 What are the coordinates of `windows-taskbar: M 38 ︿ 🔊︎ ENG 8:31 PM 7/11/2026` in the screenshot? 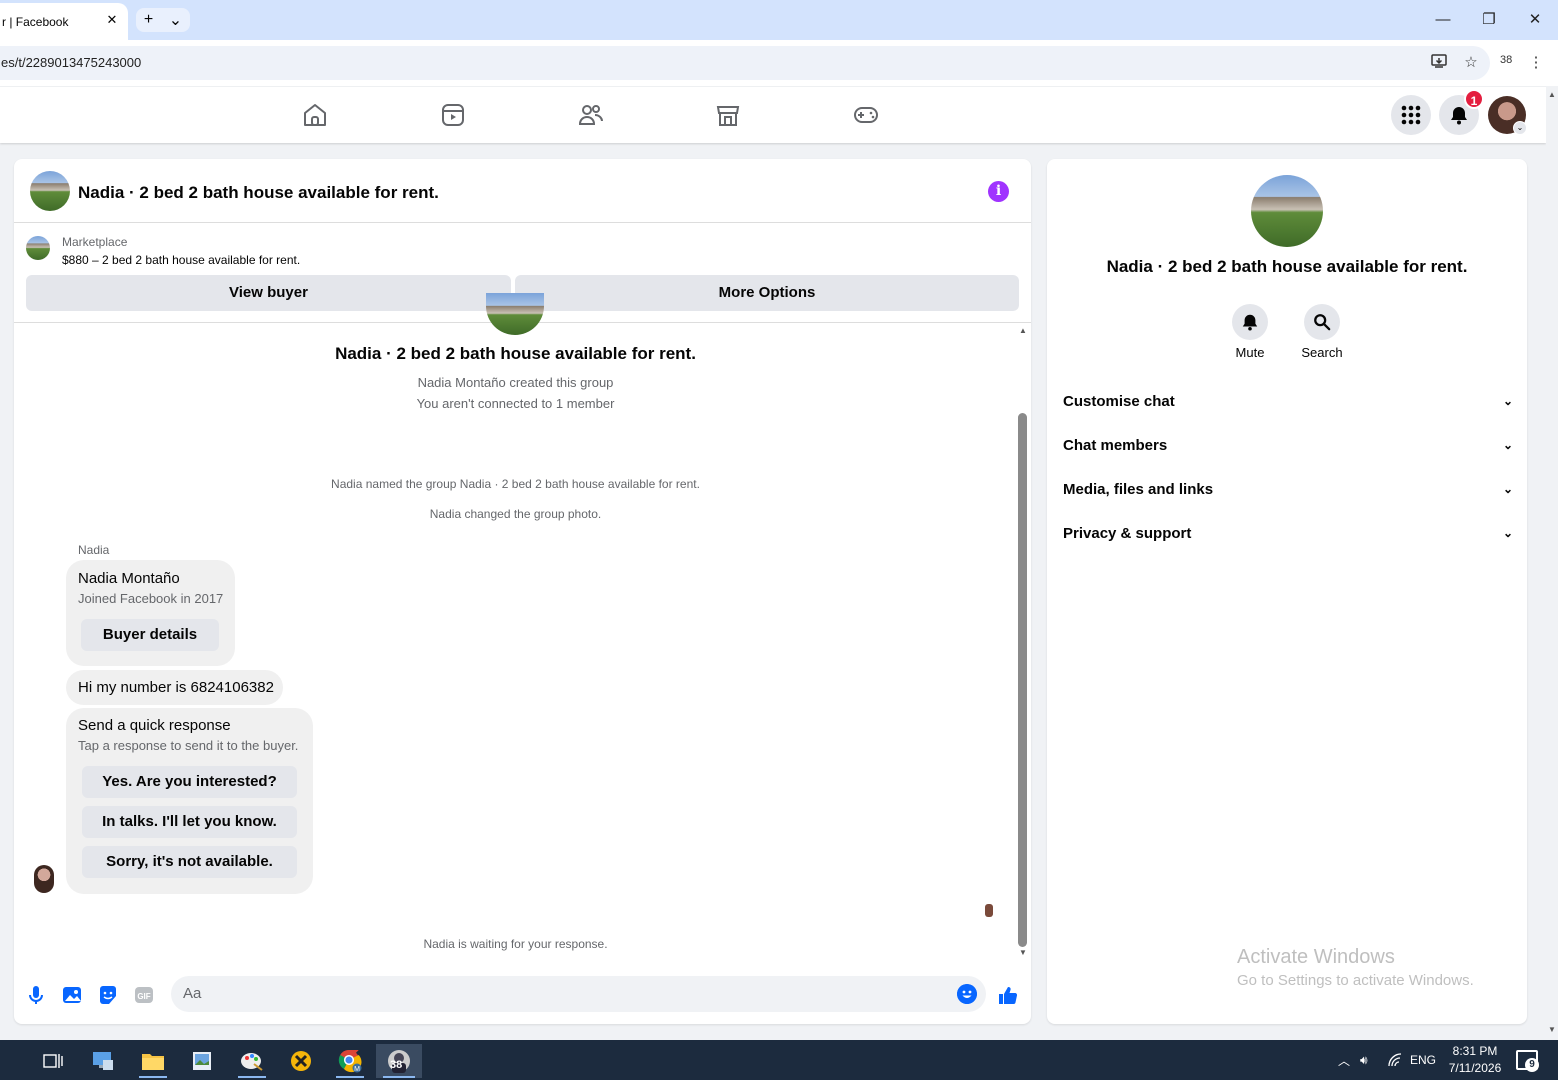 It's located at (779, 1060).